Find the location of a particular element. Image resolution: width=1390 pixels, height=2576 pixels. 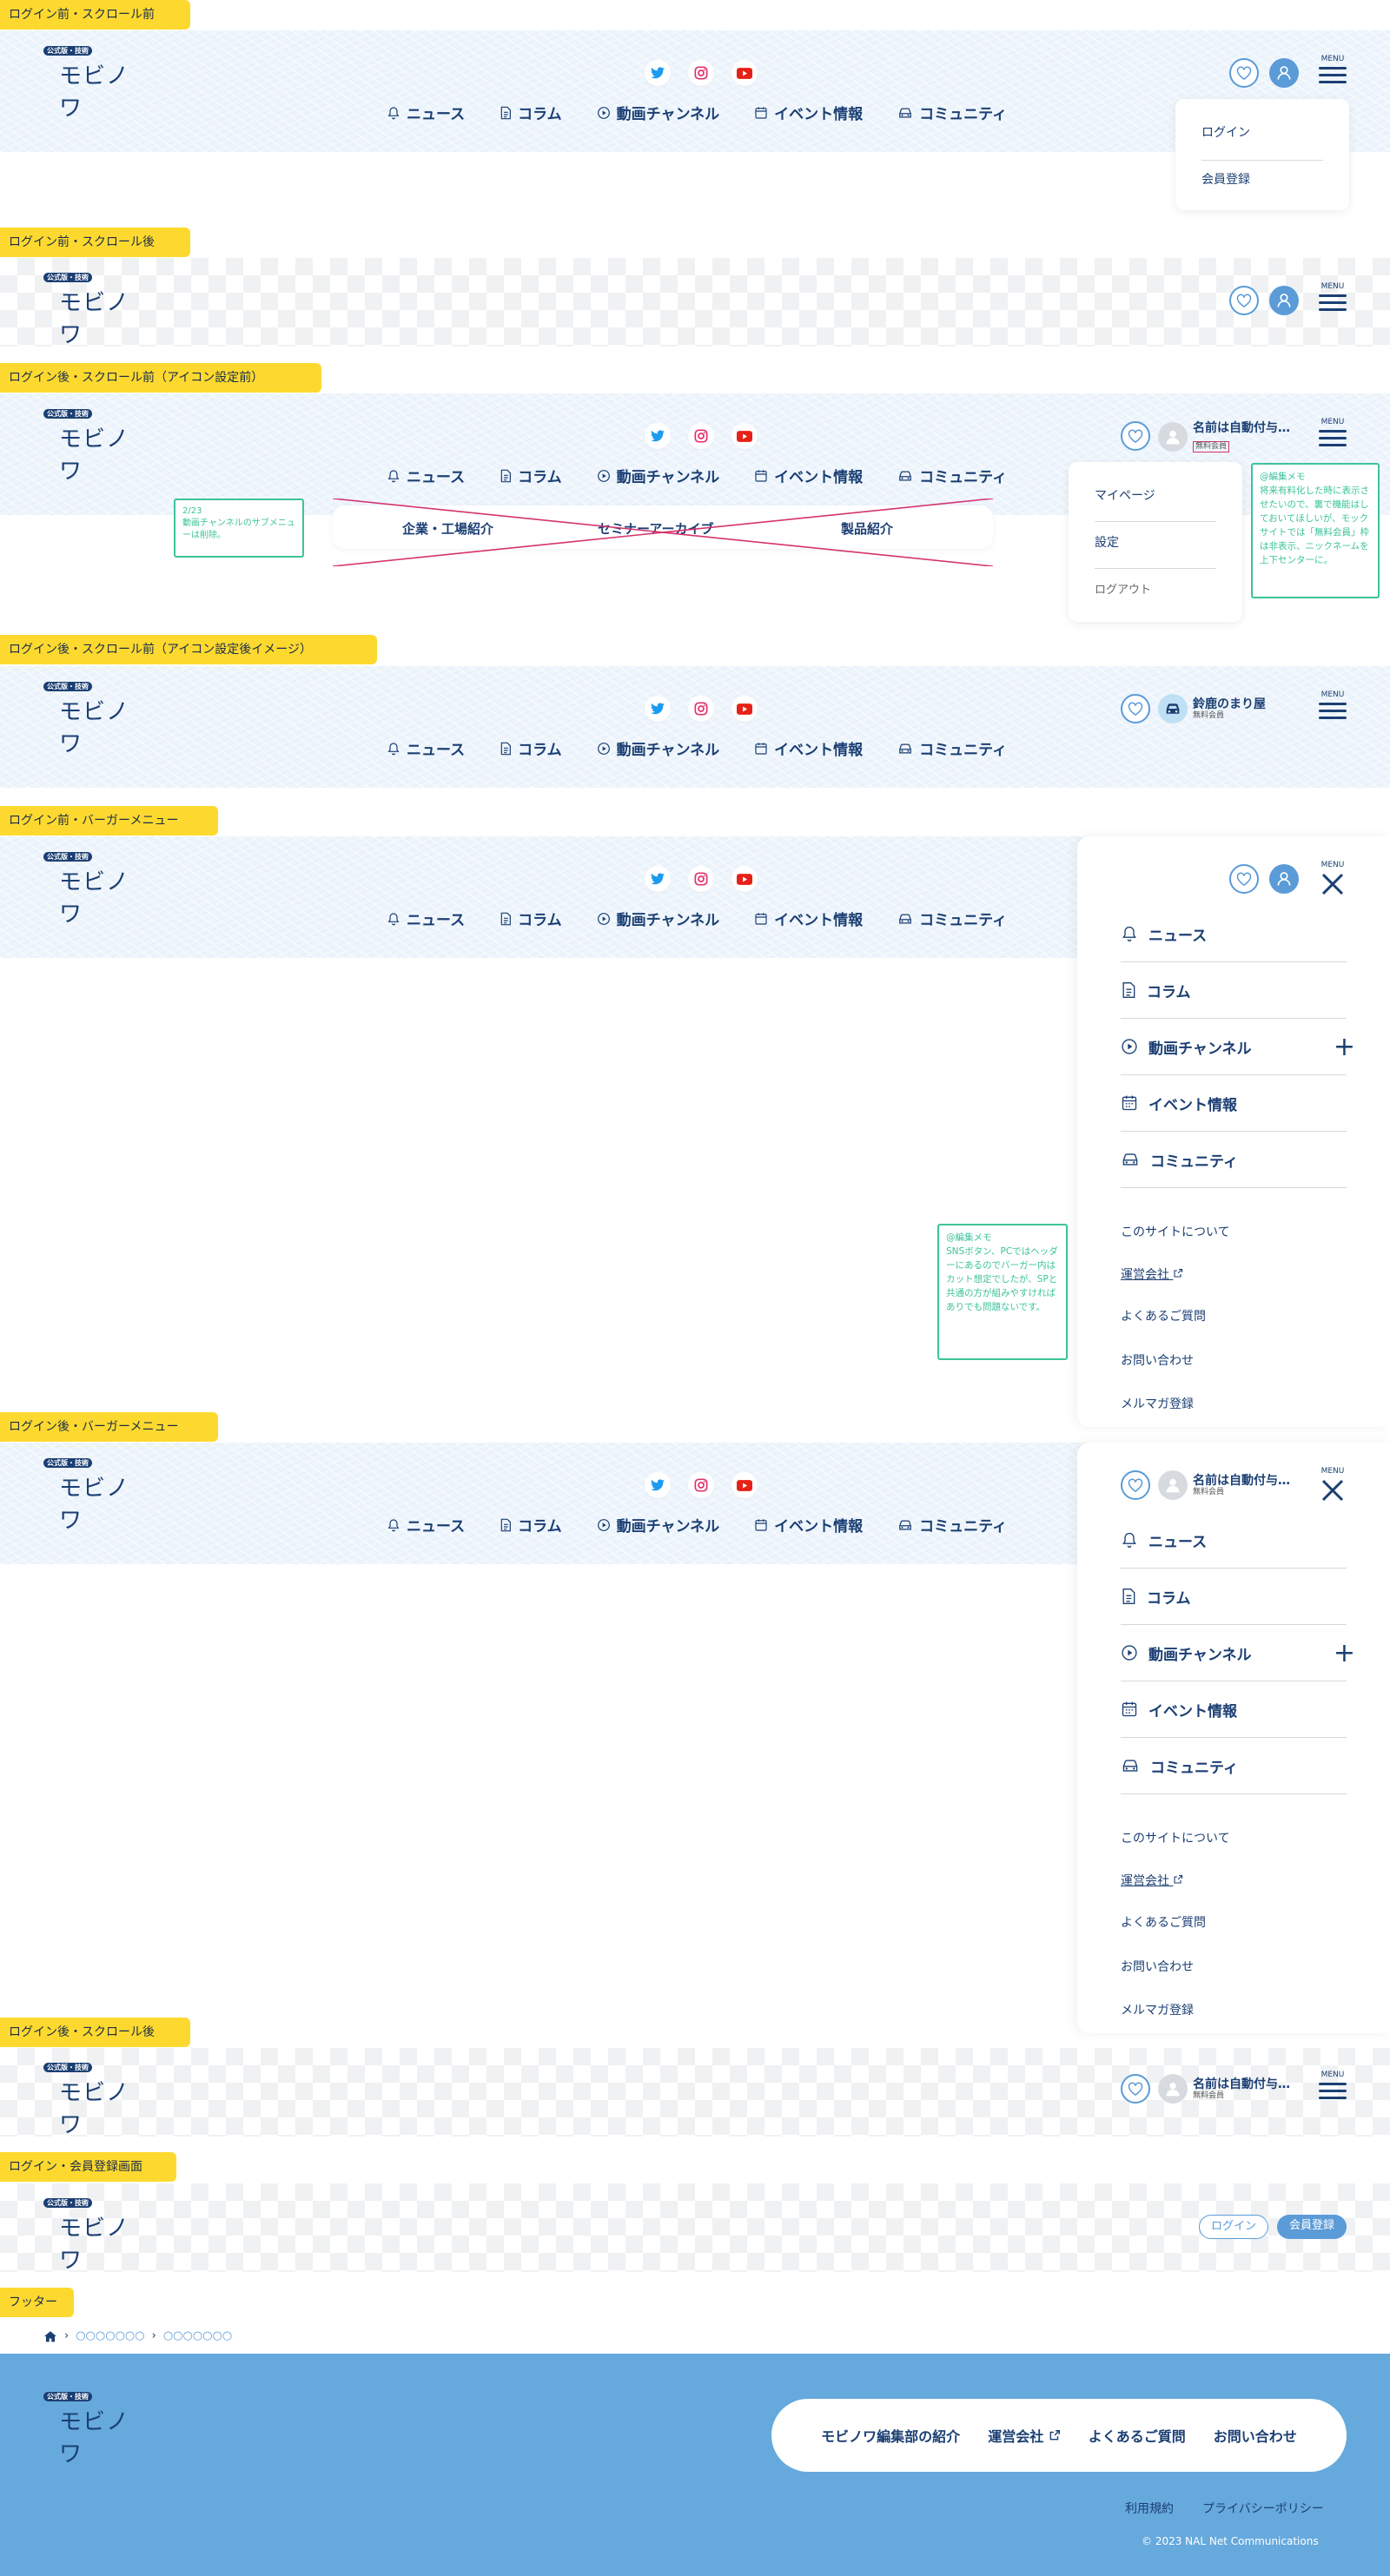

login-link: ログイン is located at coordinates (1225, 132).